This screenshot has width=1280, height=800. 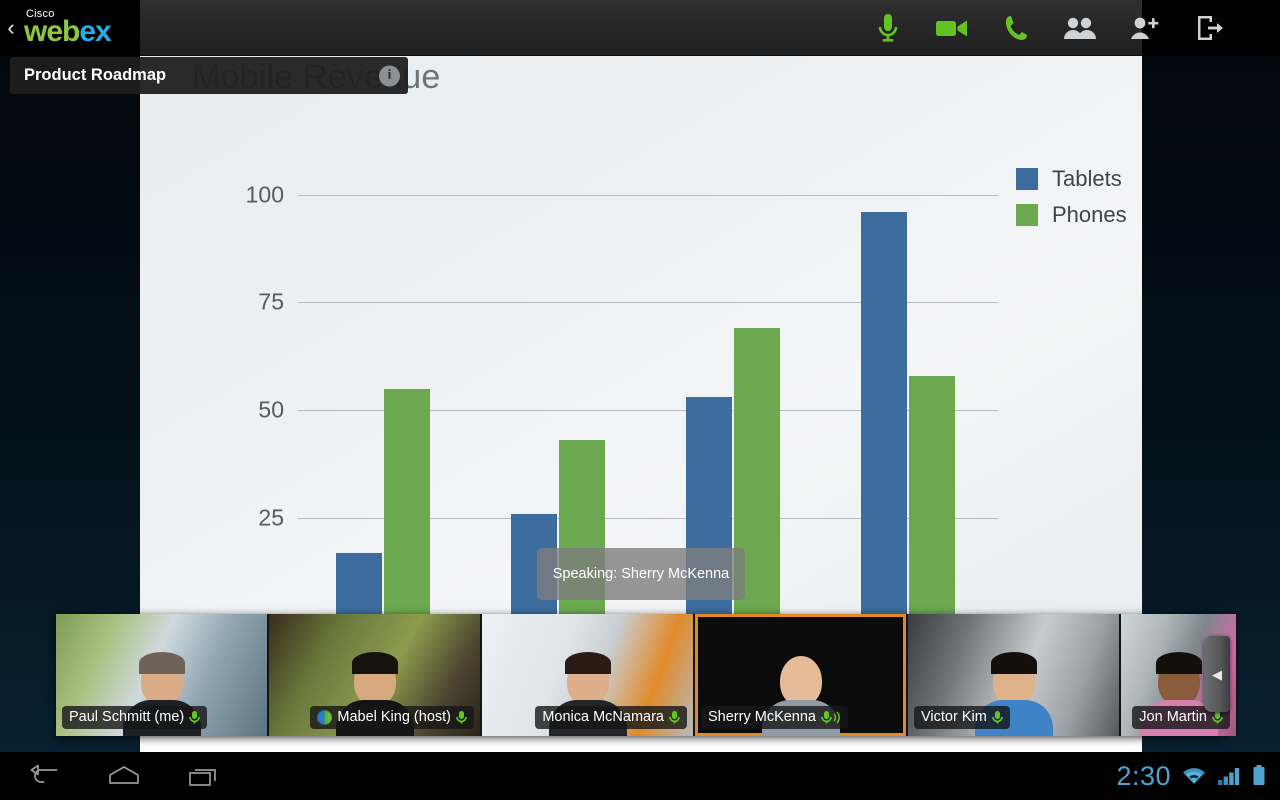 I want to click on meeting-toolbar: ‹ Cisco webex, so click(x=640, y=28).